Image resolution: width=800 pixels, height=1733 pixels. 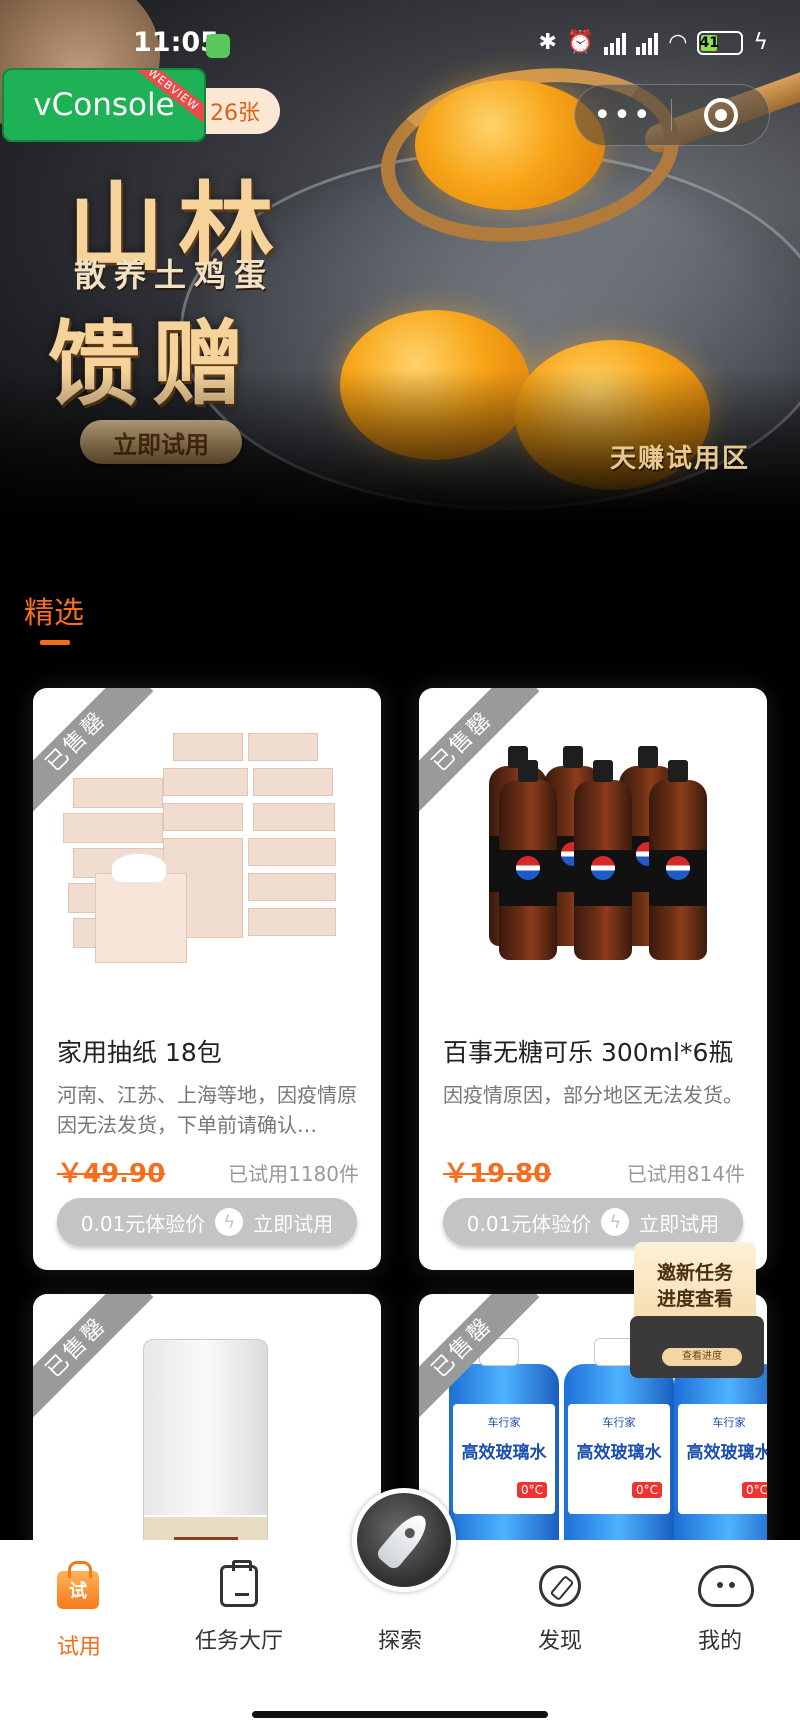 What do you see at coordinates (560, 1586) in the screenshot?
I see `compass-icon` at bounding box center [560, 1586].